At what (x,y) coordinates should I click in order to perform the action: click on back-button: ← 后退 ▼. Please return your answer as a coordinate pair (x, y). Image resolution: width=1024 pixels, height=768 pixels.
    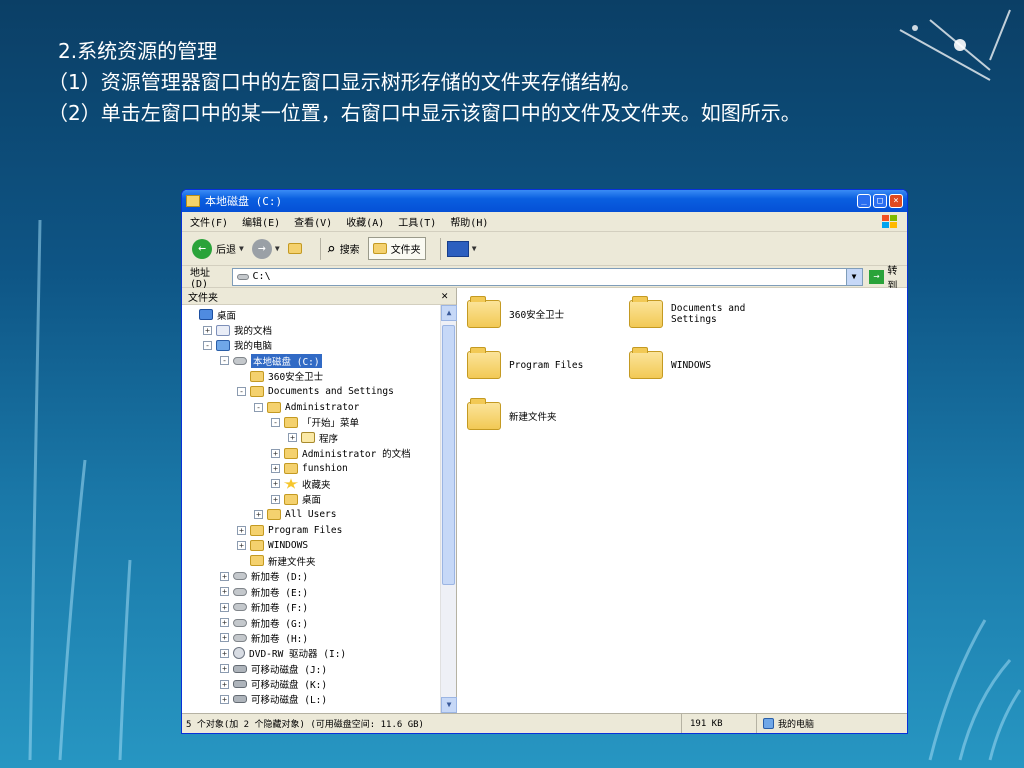
    Looking at the image, I should click on (218, 248).